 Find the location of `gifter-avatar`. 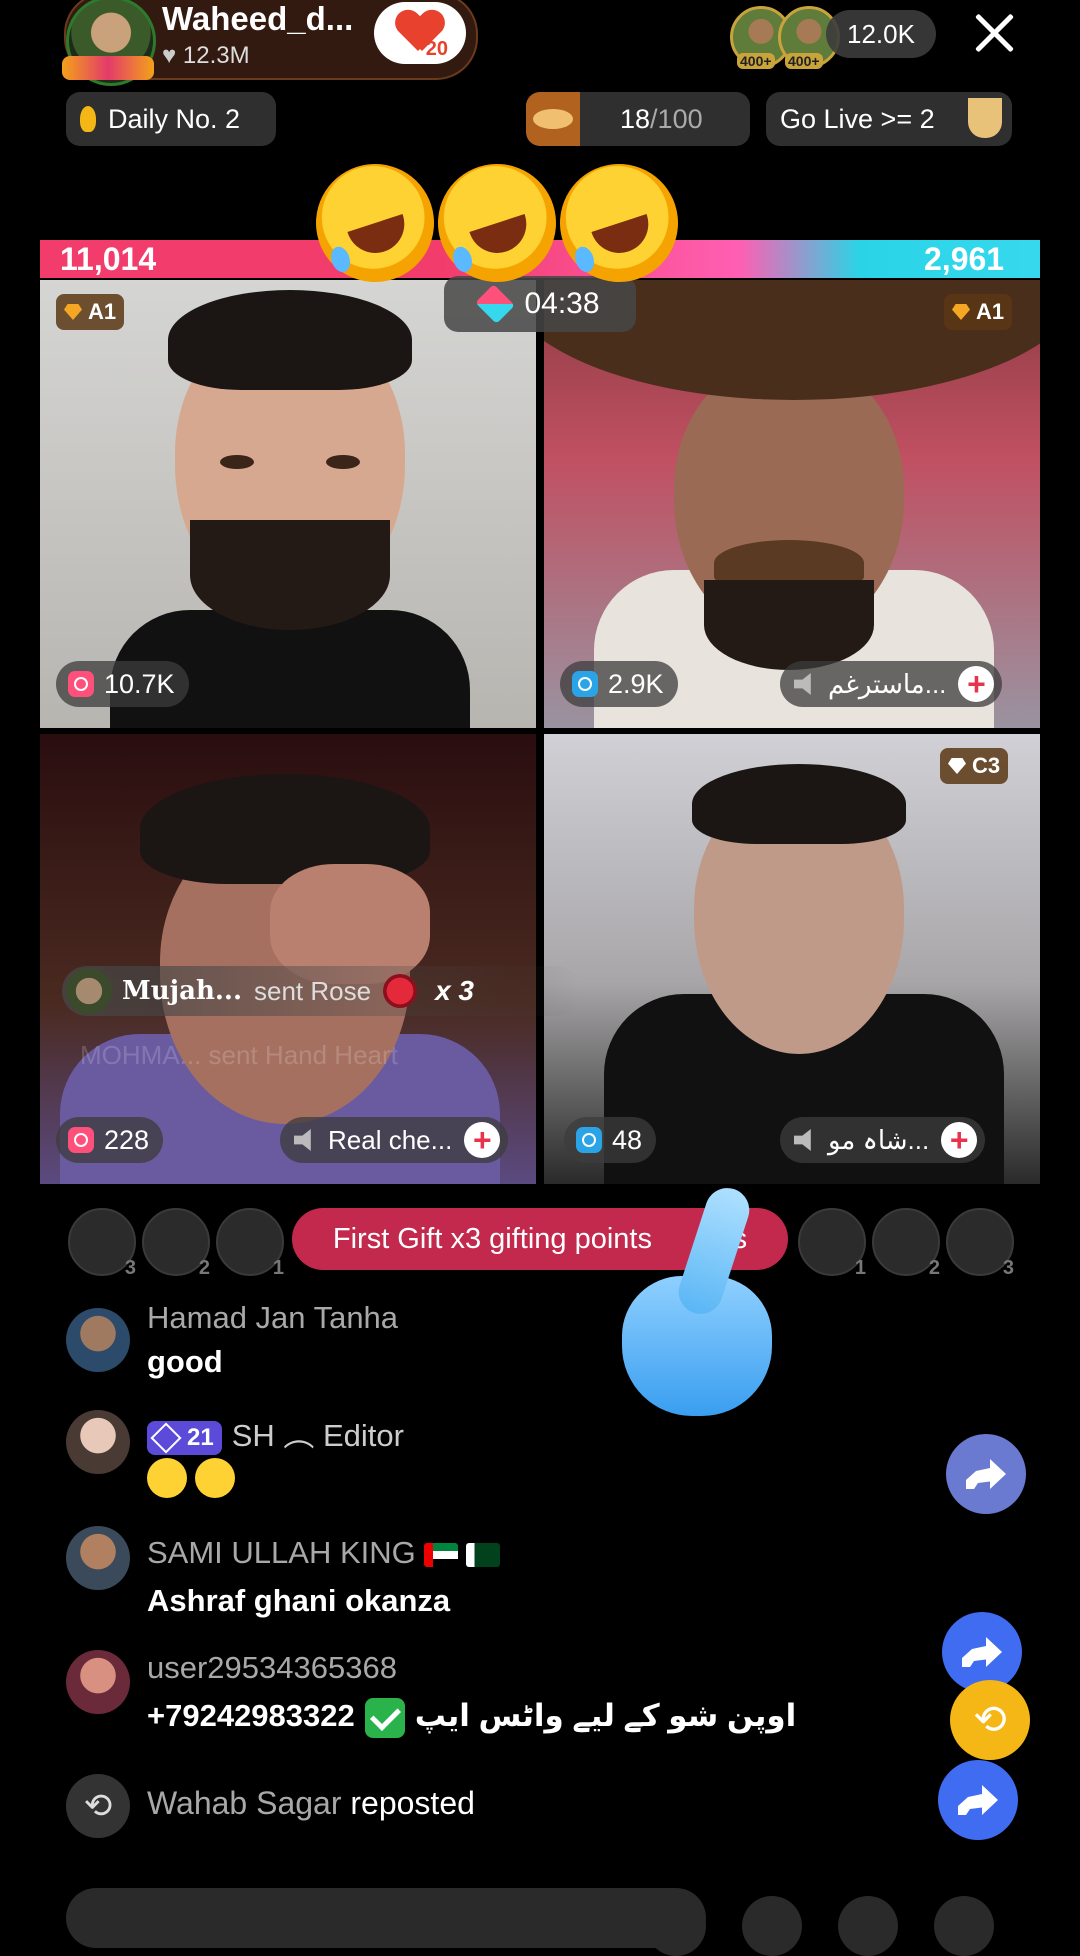

gifter-avatar is located at coordinates (89, 991).